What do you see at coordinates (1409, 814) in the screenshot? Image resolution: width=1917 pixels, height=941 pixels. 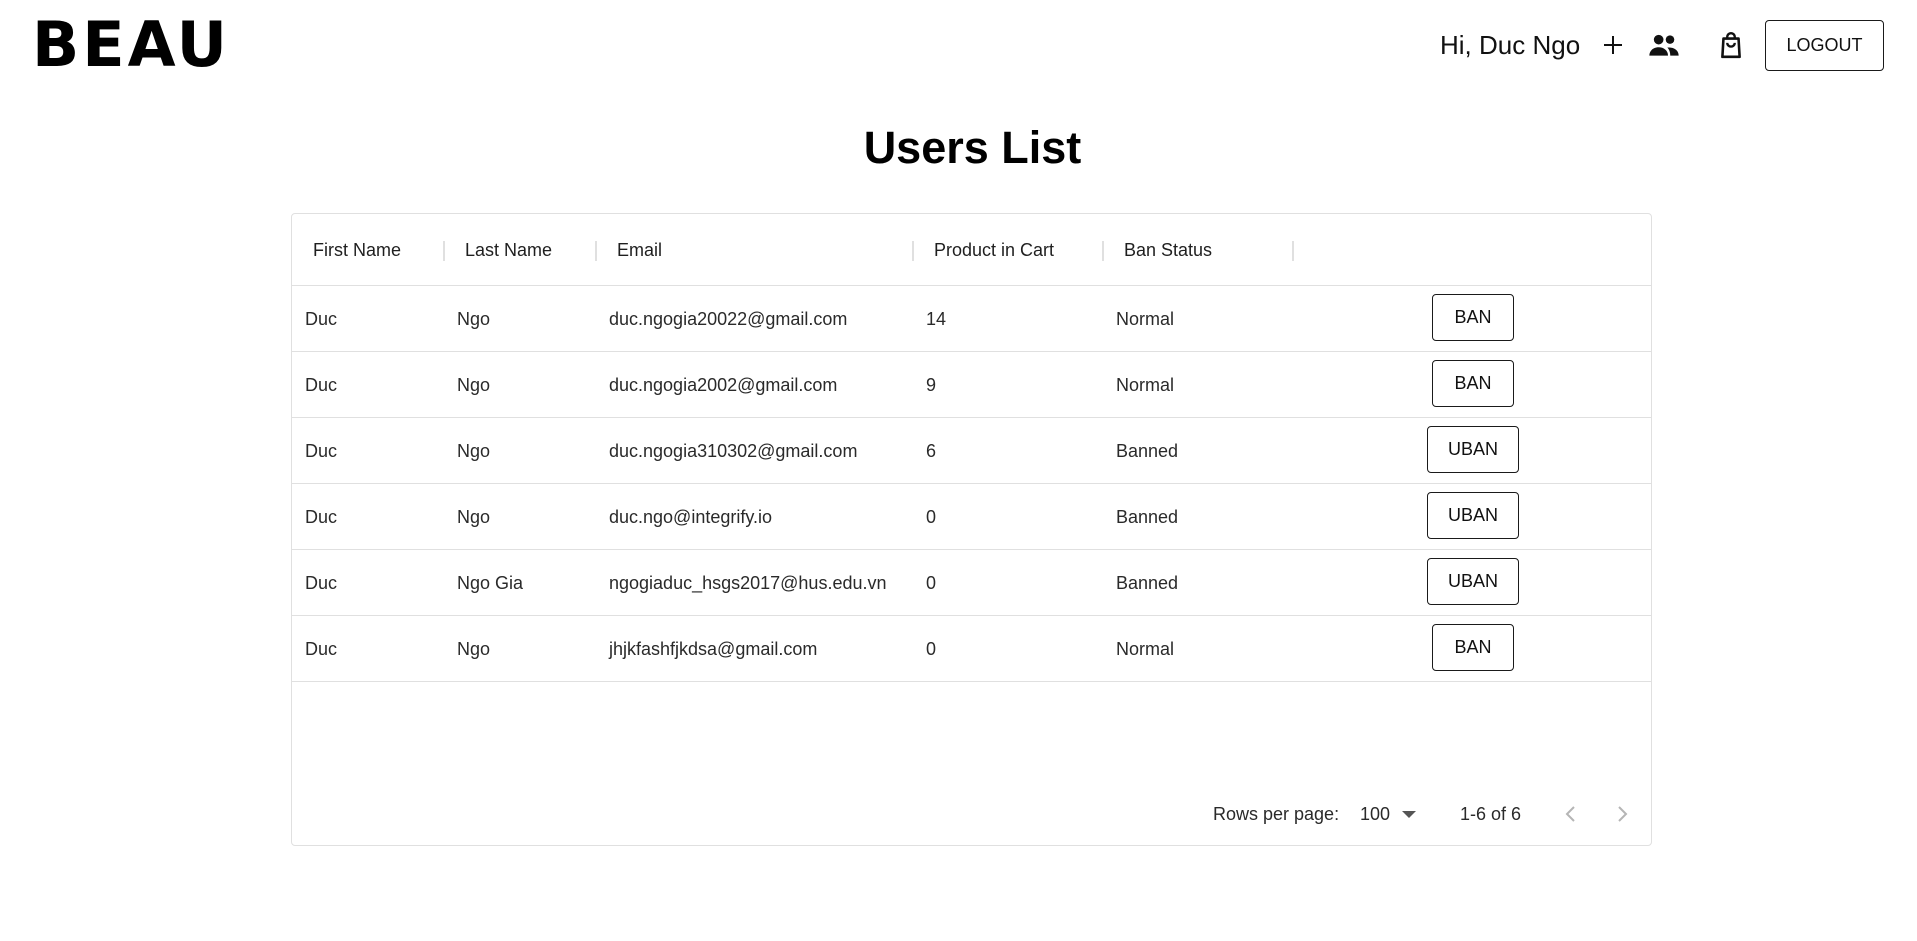 I see `caret-down-icon` at bounding box center [1409, 814].